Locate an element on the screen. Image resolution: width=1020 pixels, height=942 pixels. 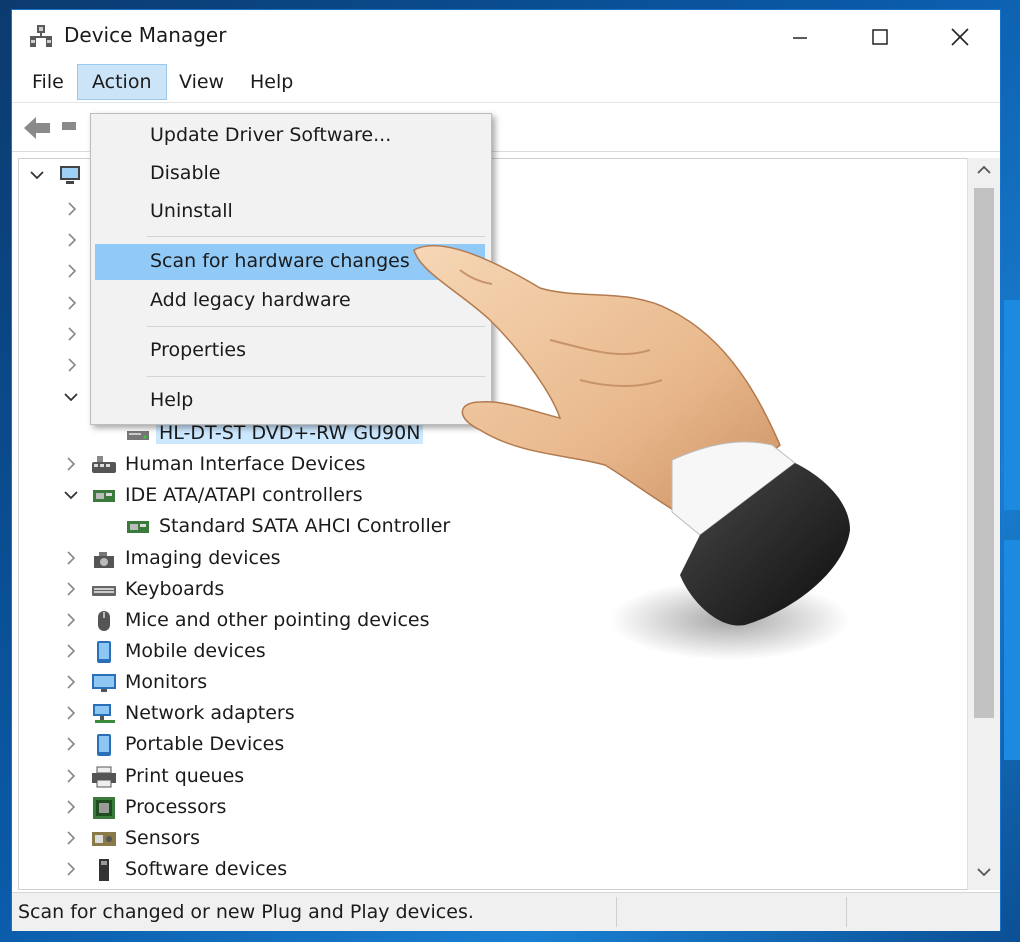
menu-file: File is located at coordinates (48, 82).